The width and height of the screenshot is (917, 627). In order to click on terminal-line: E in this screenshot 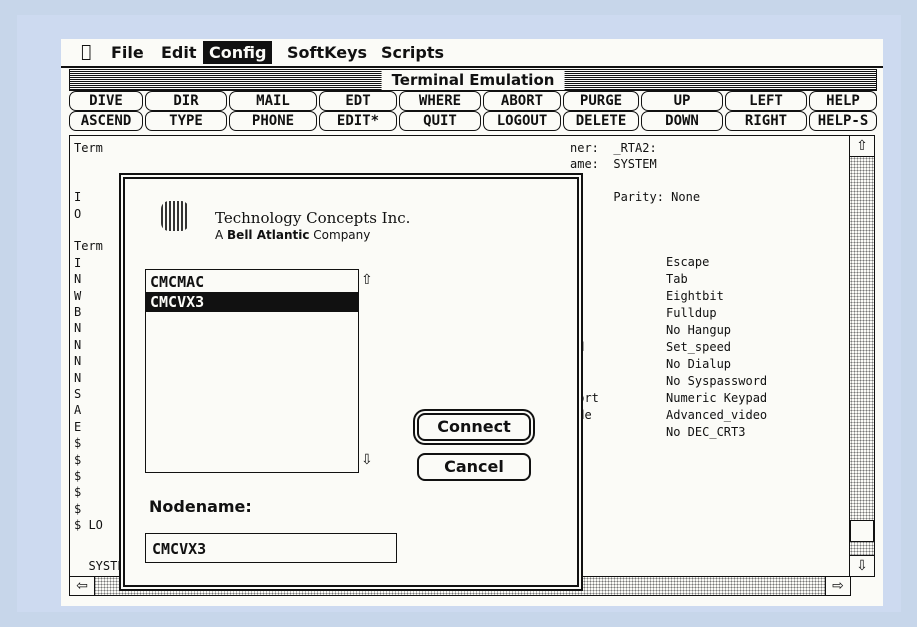, I will do `click(78, 426)`.